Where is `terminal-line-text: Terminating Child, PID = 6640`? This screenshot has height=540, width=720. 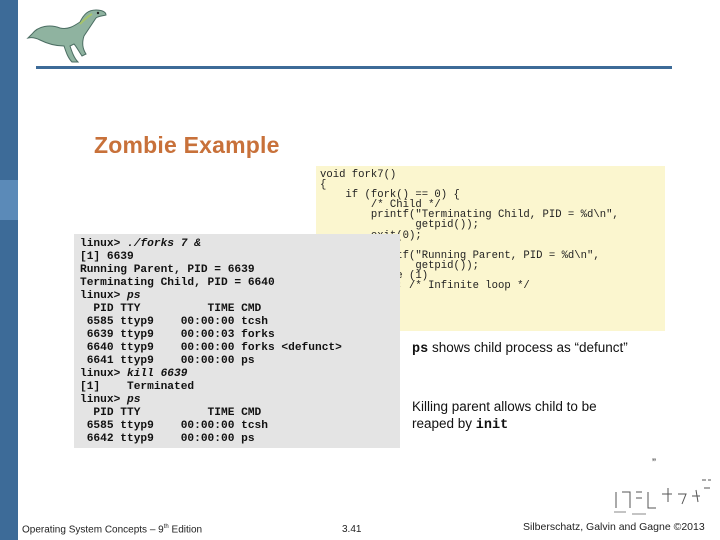 terminal-line-text: Terminating Child, PID = 6640 is located at coordinates (177, 283).